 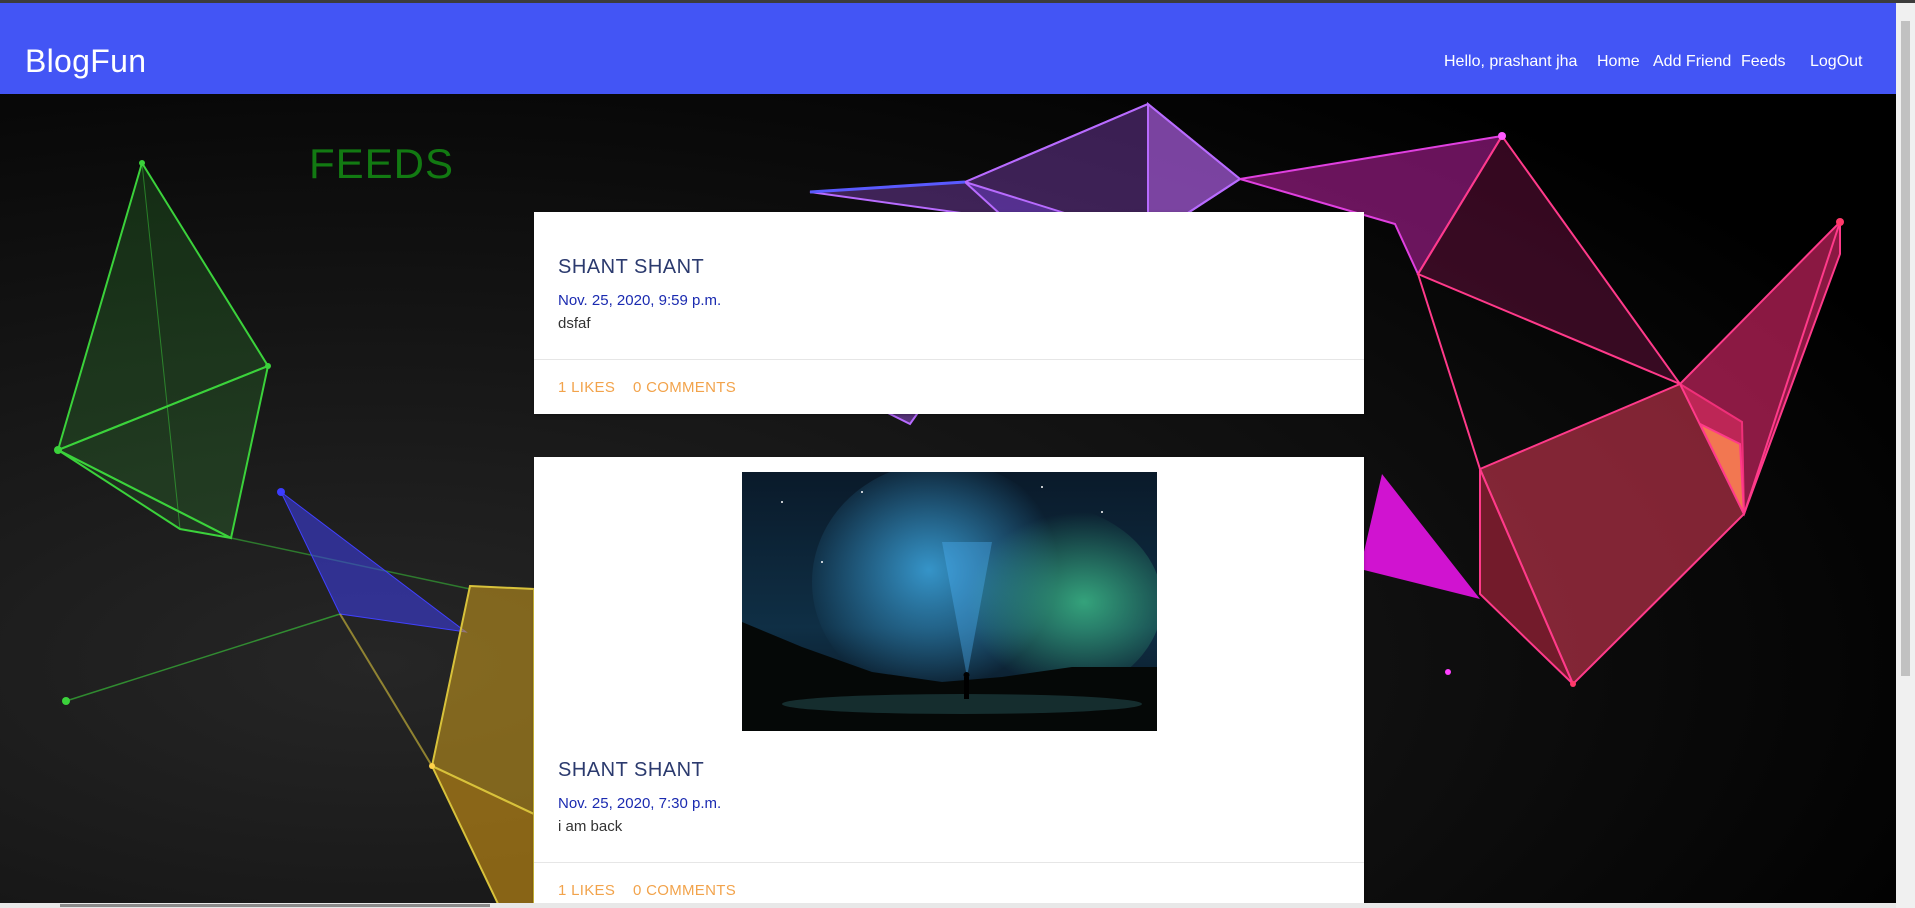 I want to click on nav-feeds-link: Feeds, so click(x=1763, y=62).